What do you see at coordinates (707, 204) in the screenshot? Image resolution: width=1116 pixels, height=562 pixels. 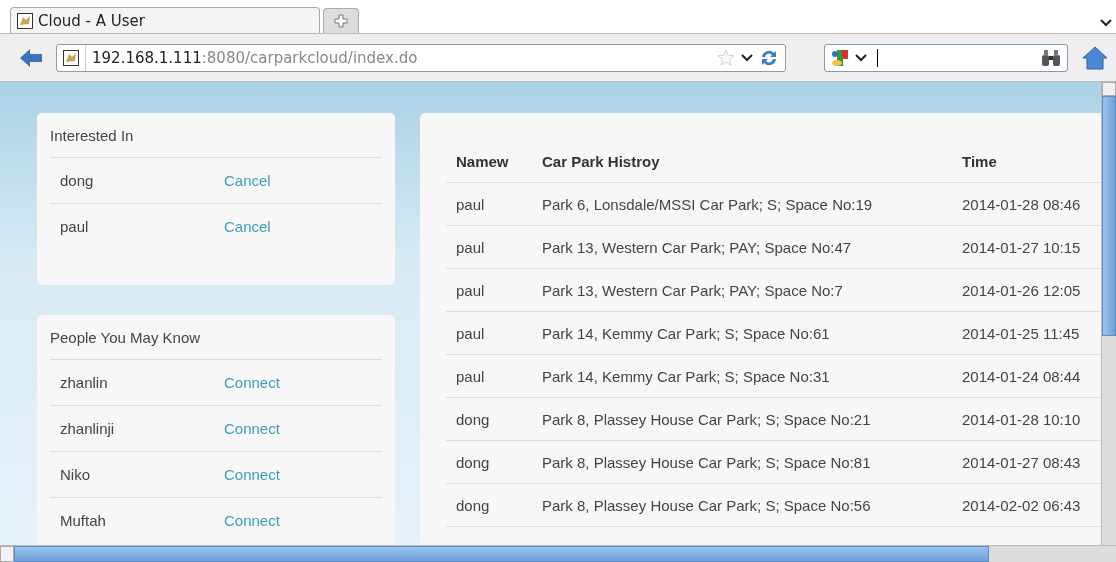 I see `table-cell-text: Park 6, Lonsdale/MSSI Car Park; S; Space No:19` at bounding box center [707, 204].